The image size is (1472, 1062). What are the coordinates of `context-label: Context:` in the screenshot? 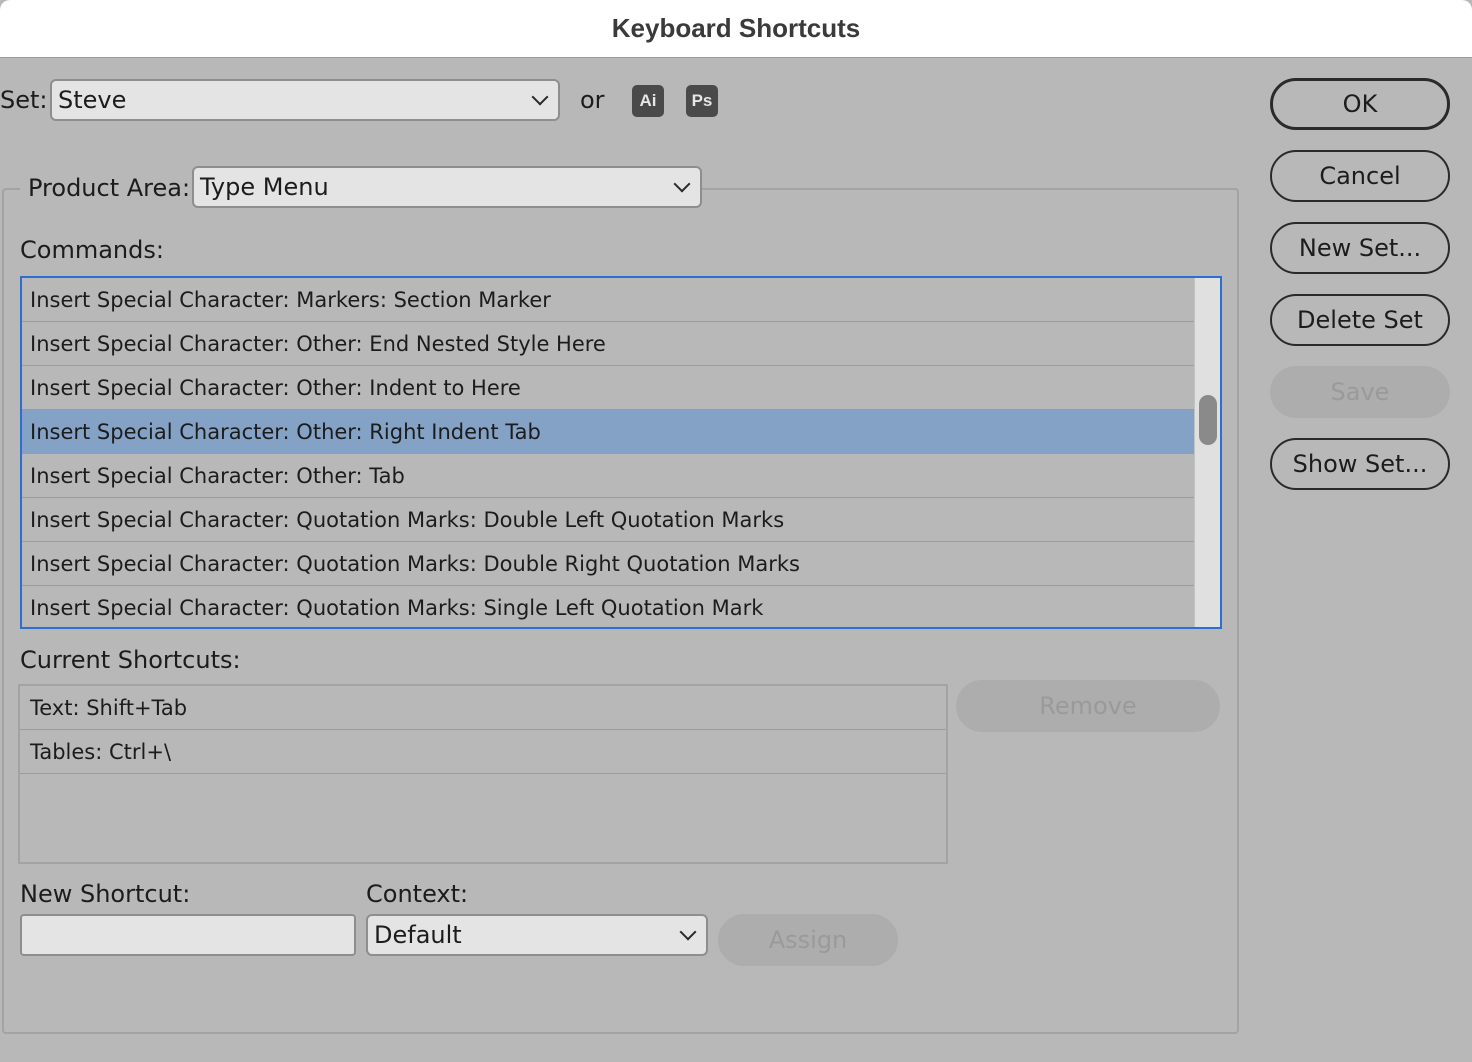 It's located at (417, 894).